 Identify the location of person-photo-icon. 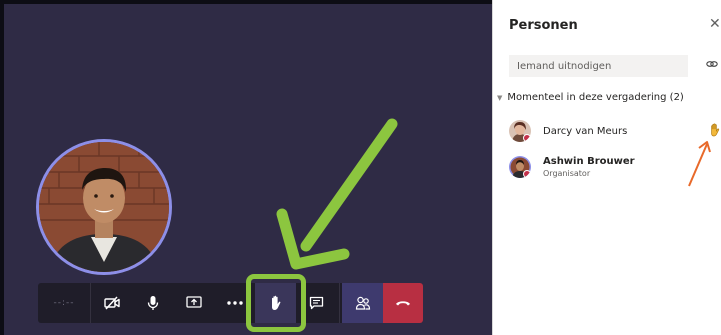
(104, 207).